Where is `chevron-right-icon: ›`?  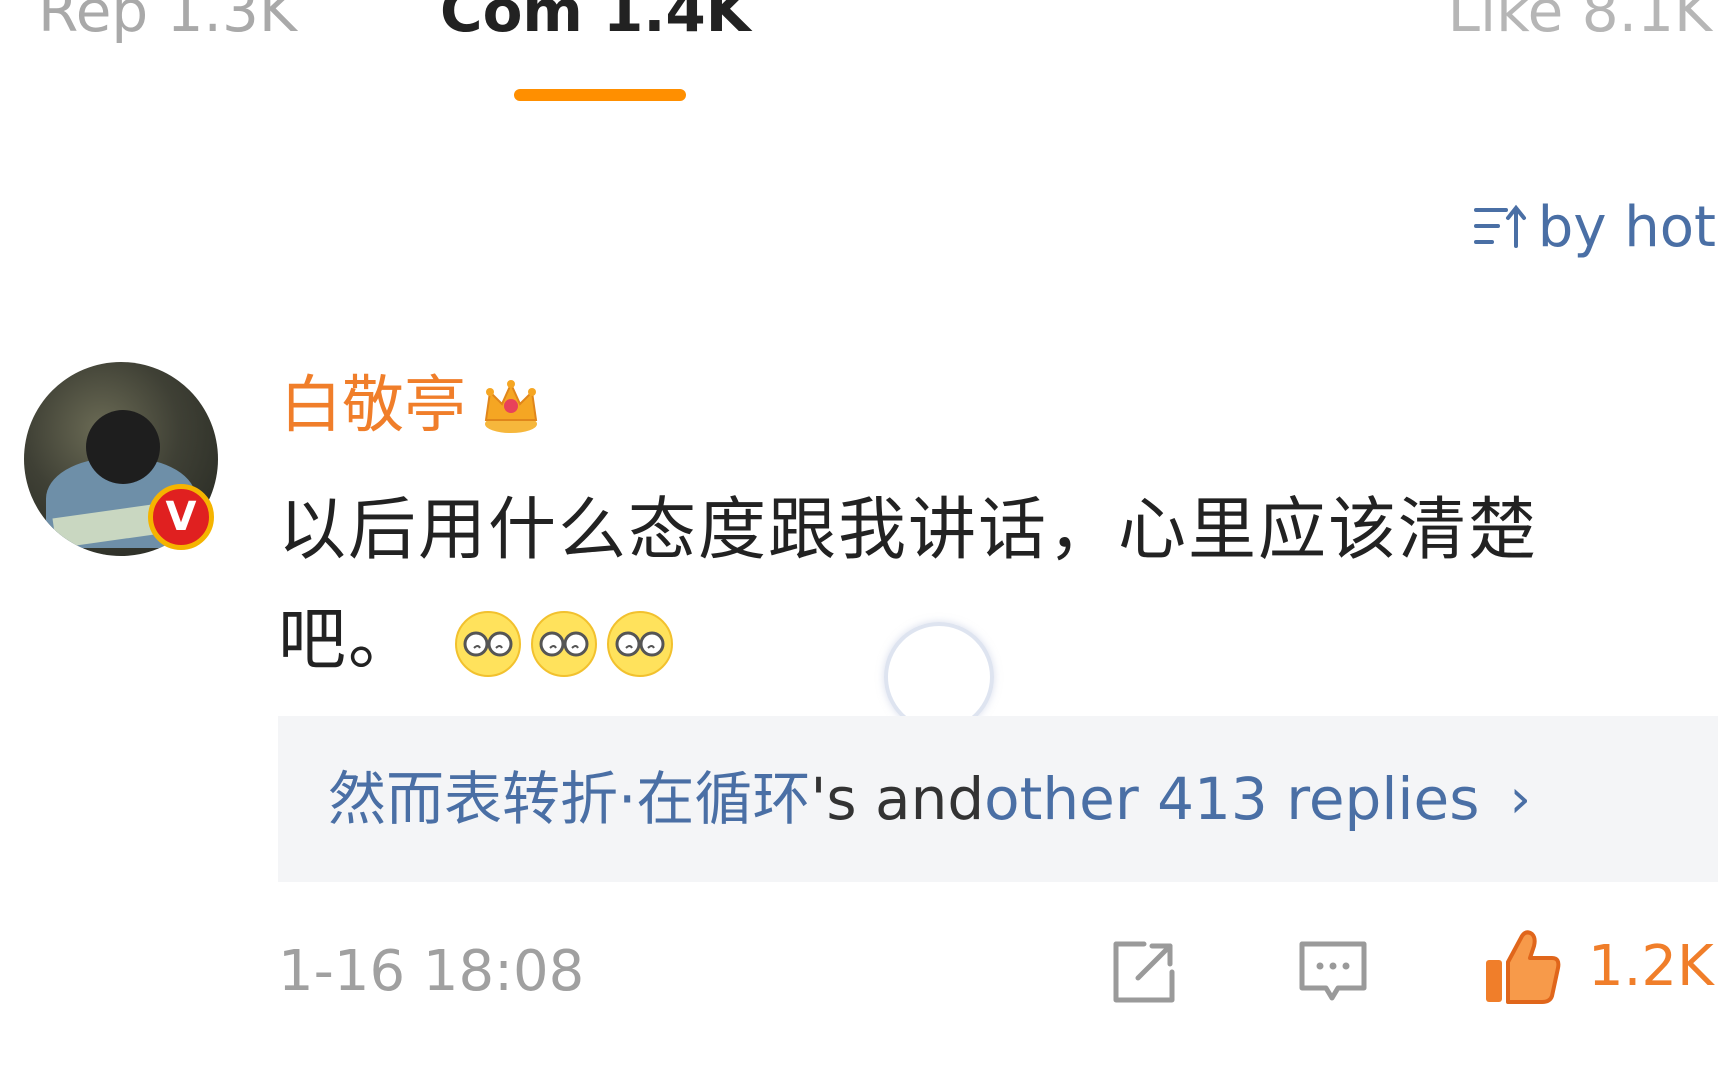
chevron-right-icon: › is located at coordinates (1520, 798).